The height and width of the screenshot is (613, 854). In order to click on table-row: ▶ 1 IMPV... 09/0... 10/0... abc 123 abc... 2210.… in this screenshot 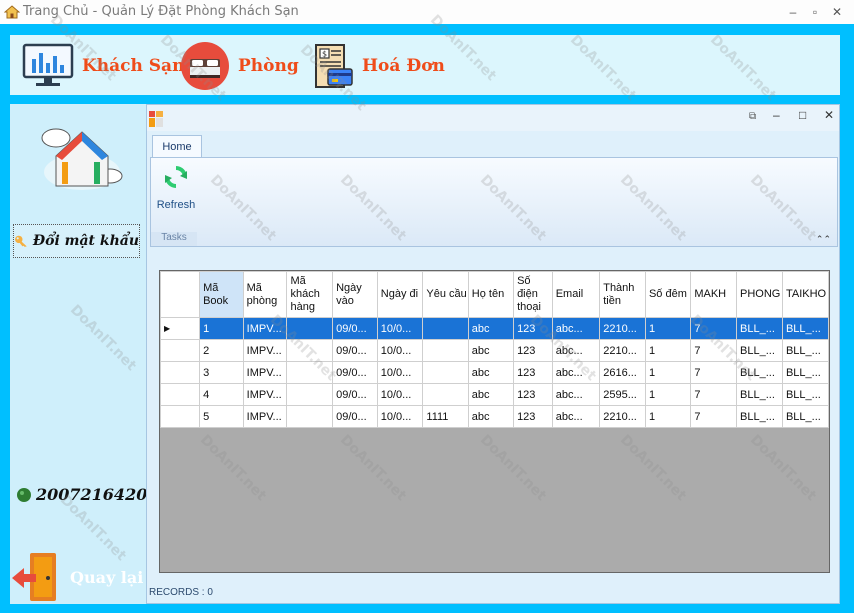, I will do `click(494, 328)`.